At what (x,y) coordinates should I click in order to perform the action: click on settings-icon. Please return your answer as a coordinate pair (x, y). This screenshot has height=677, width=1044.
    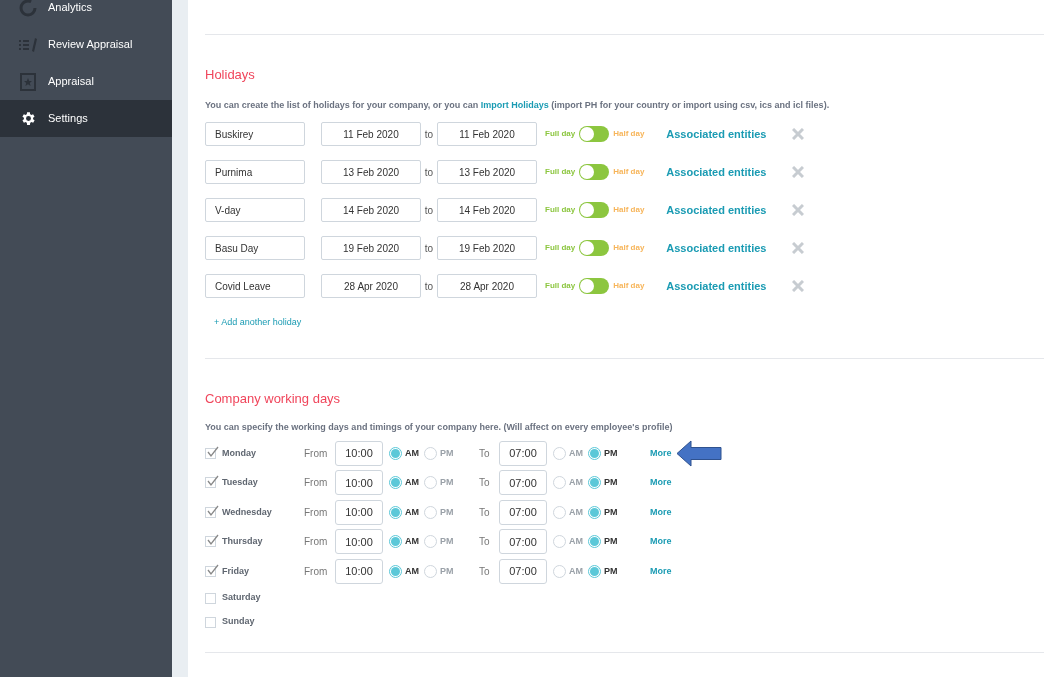
    Looking at the image, I should click on (28, 118).